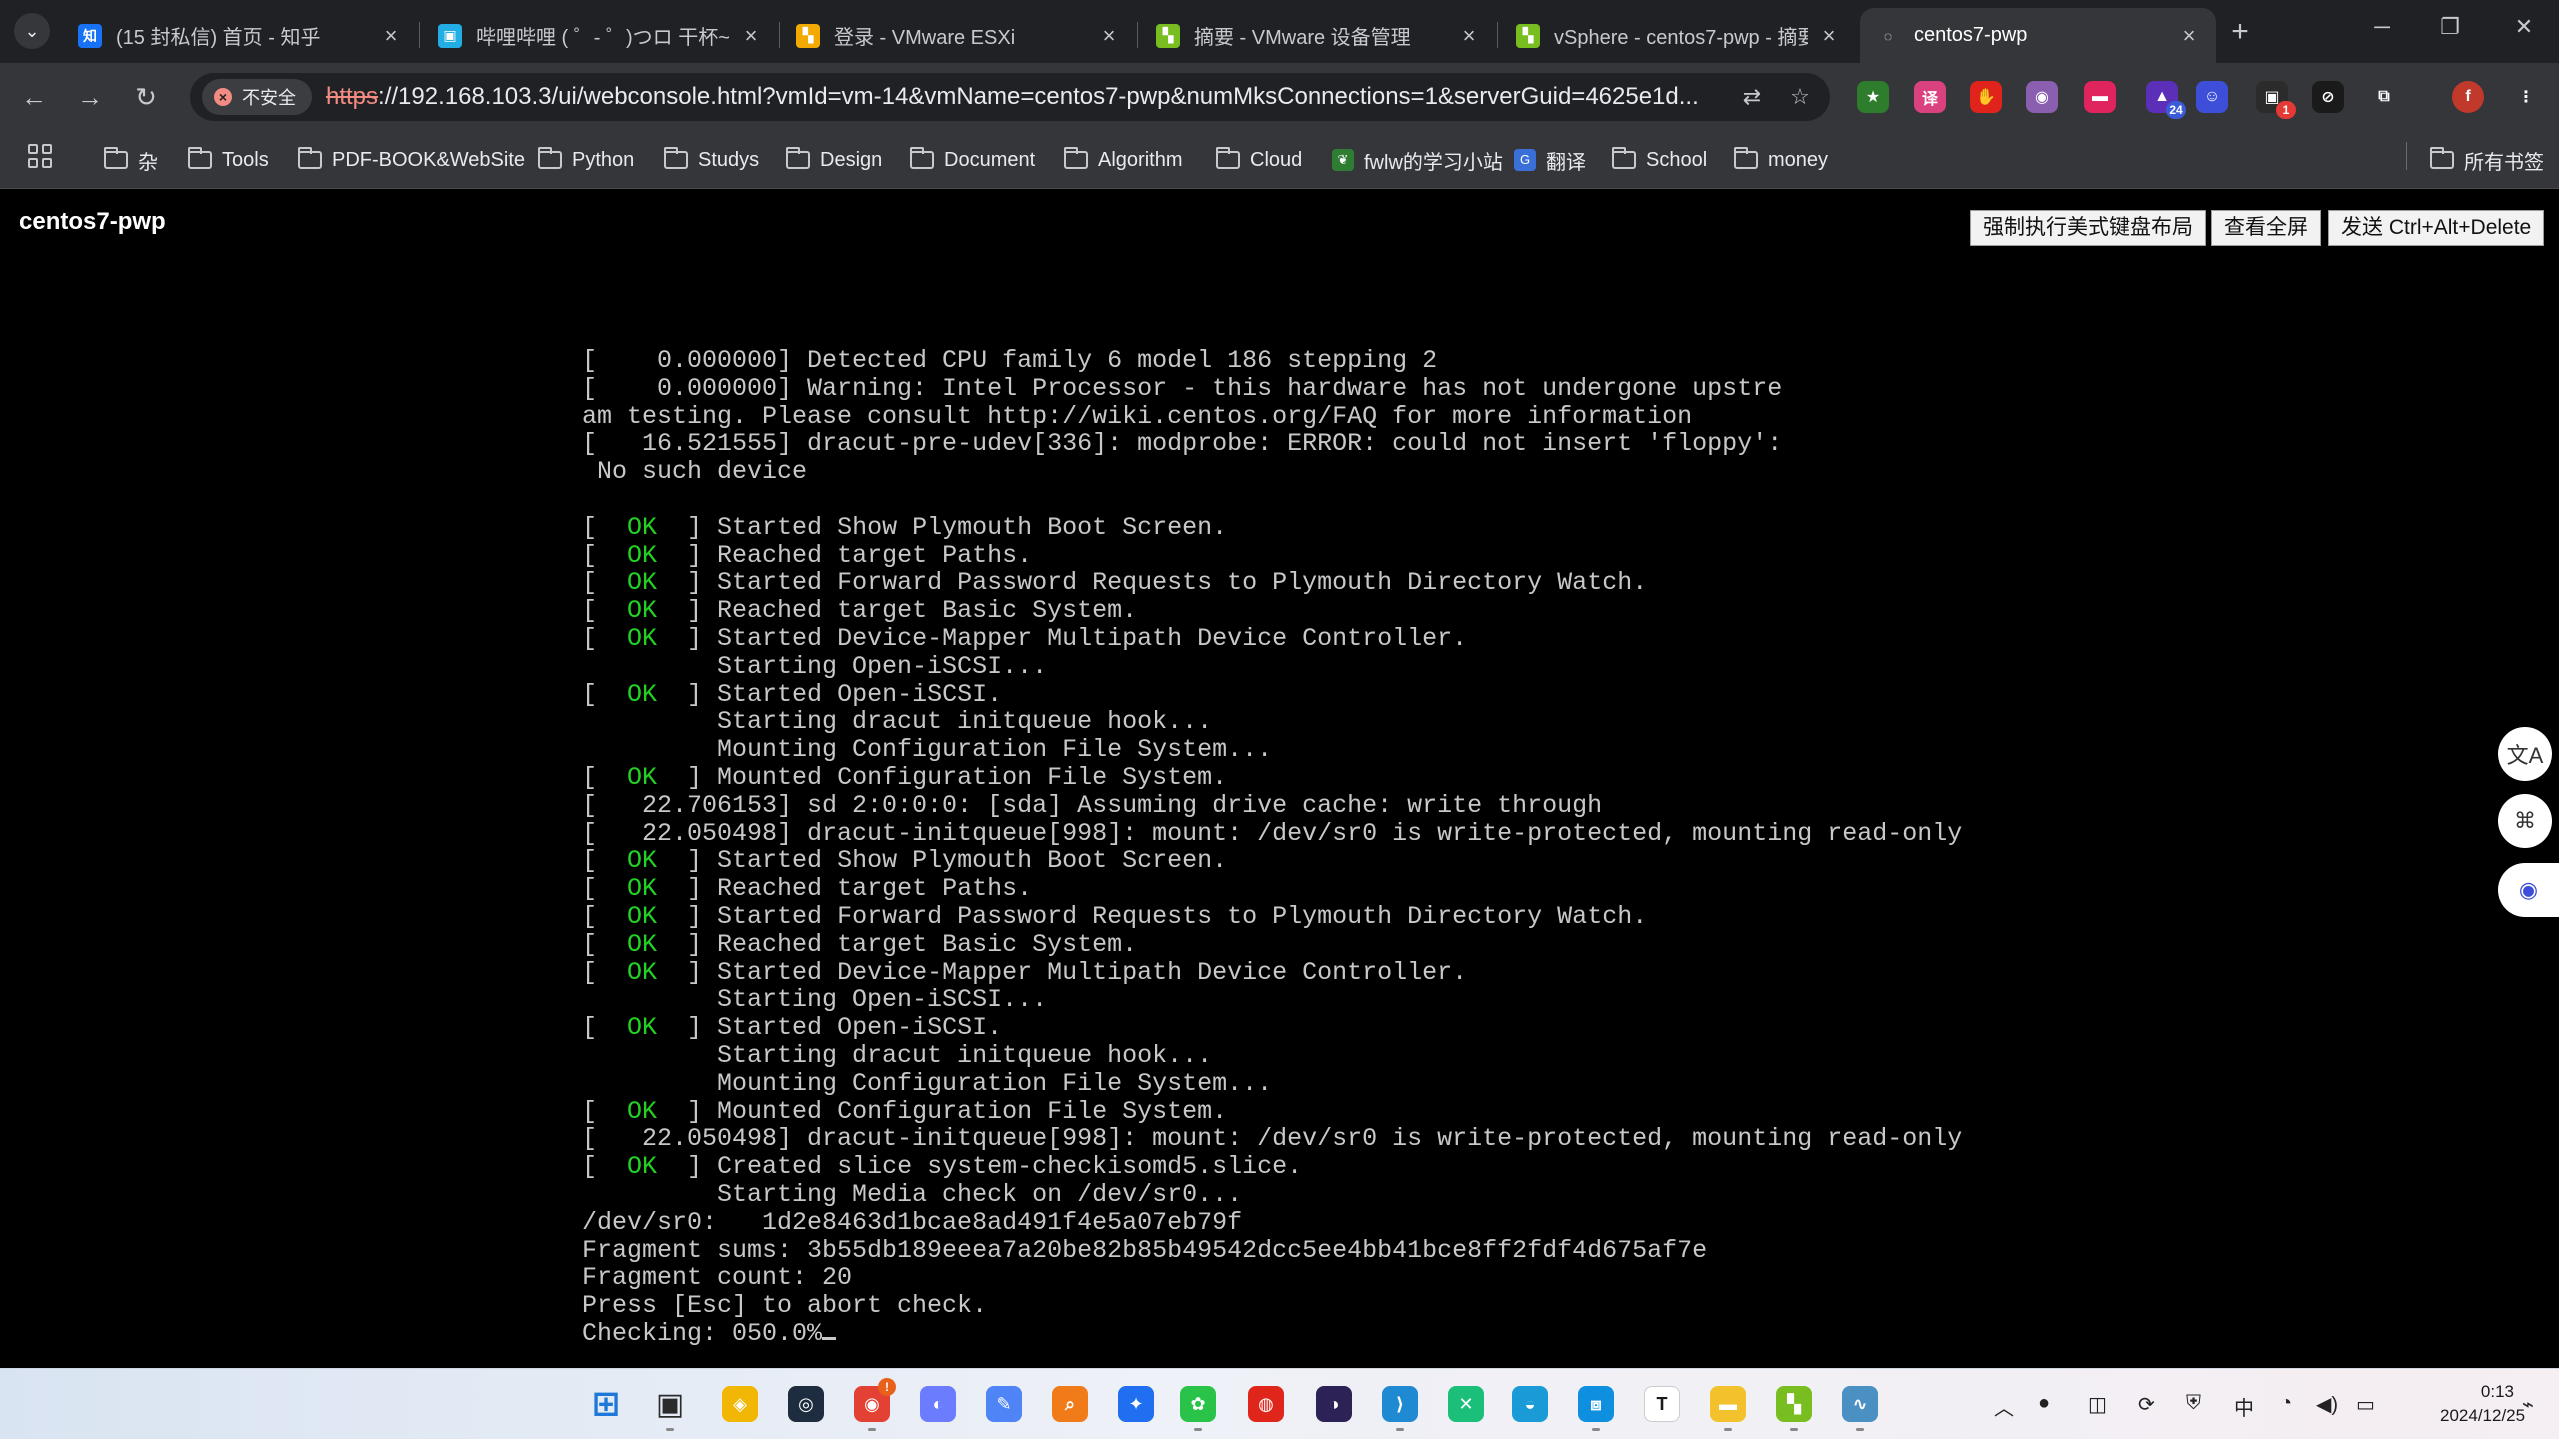  What do you see at coordinates (2286, 1403) in the screenshot?
I see `wifi-icon: ◔` at bounding box center [2286, 1403].